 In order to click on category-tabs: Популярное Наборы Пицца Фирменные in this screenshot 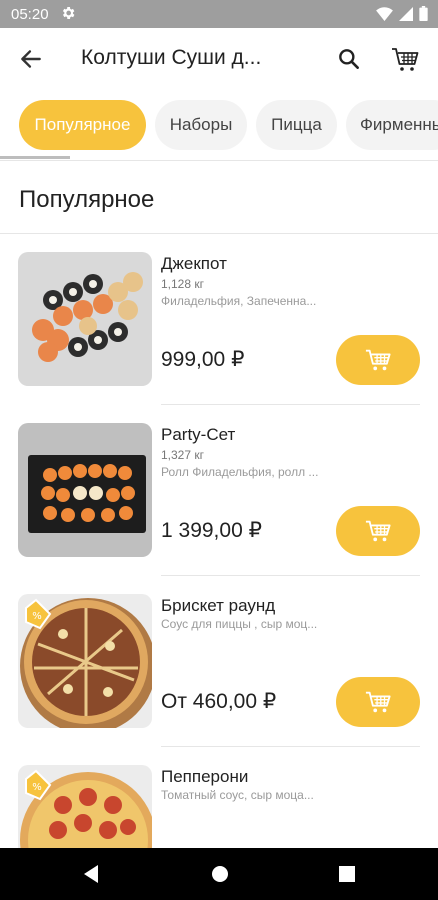, I will do `click(219, 126)`.